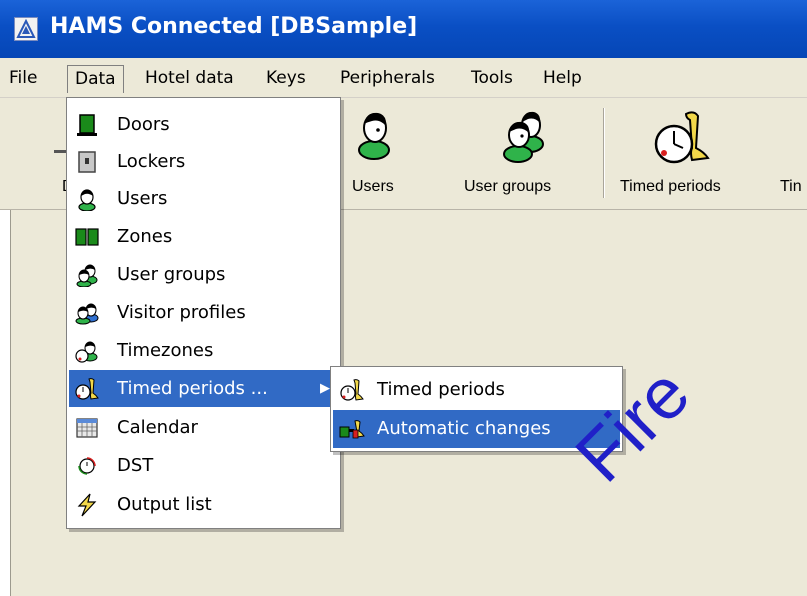 This screenshot has width=807, height=596. I want to click on data-menu-item-doors: Doors, so click(203, 124).